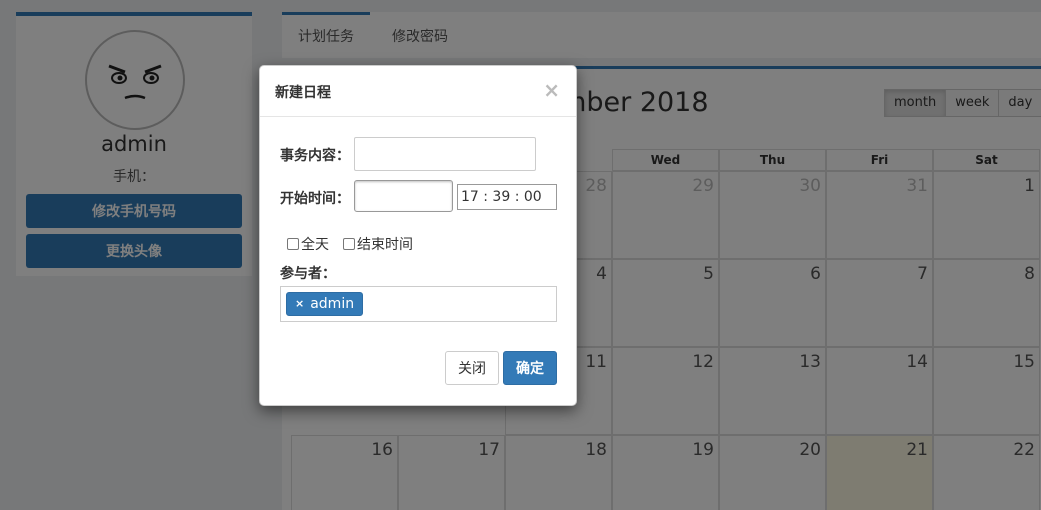 The height and width of the screenshot is (510, 1041). I want to click on participant-tag: × admin, so click(325, 304).